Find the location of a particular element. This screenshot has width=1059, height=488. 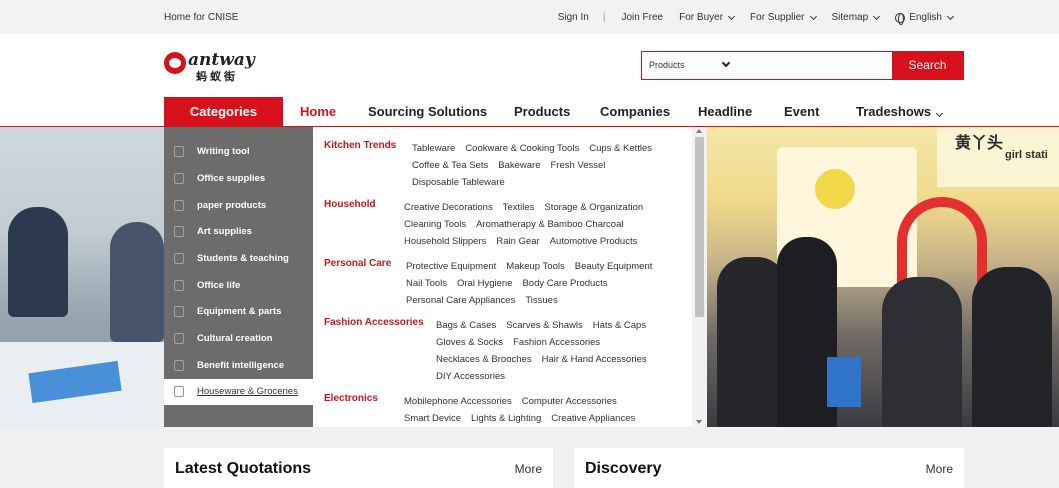

content-cards: Latest Quotations More Discovery More is located at coordinates (529, 457).